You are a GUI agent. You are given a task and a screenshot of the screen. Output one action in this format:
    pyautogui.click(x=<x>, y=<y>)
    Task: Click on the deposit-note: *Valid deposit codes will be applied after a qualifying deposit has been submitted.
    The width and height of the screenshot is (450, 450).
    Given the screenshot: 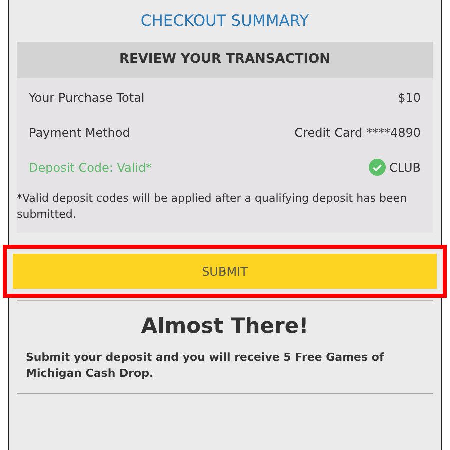 What is the action you would take?
    pyautogui.click(x=212, y=207)
    